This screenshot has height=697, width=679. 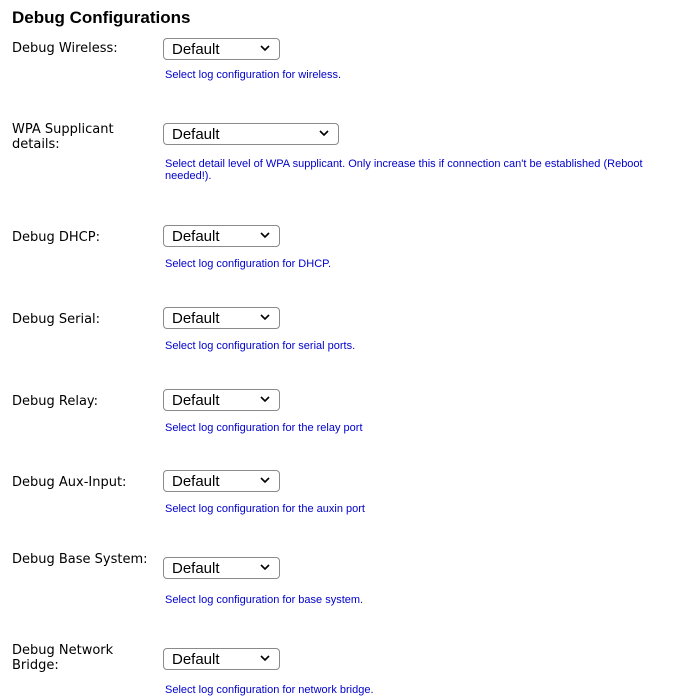 I want to click on page-title: Debug Configurations, so click(x=101, y=17).